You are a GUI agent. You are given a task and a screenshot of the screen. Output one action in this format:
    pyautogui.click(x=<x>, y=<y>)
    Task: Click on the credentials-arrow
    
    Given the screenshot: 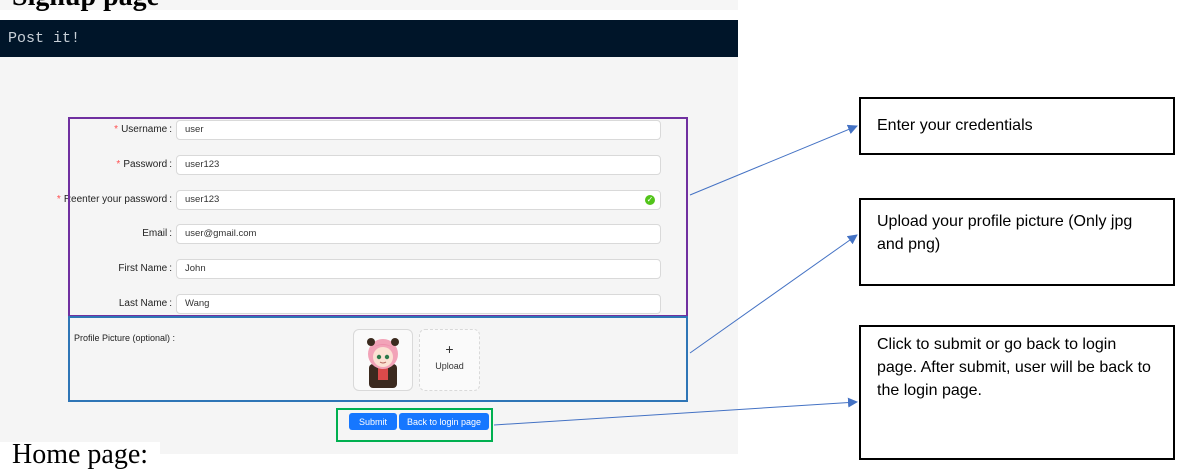 What is the action you would take?
    pyautogui.click(x=773, y=160)
    